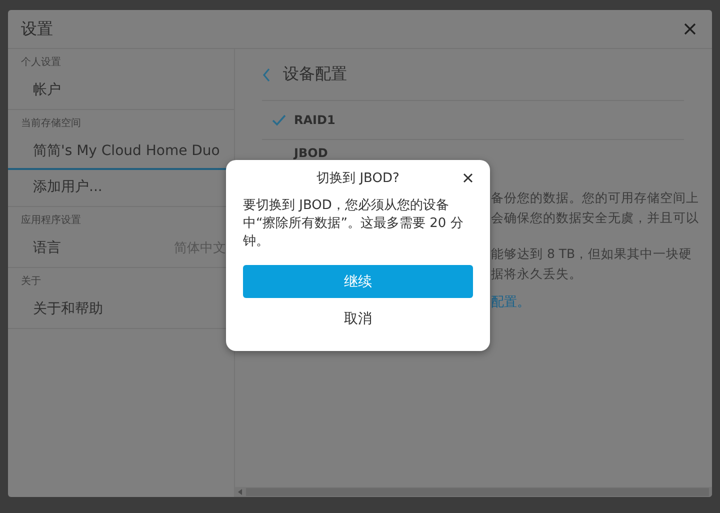 The height and width of the screenshot is (513, 720). I want to click on window-title: 设置, so click(37, 29).